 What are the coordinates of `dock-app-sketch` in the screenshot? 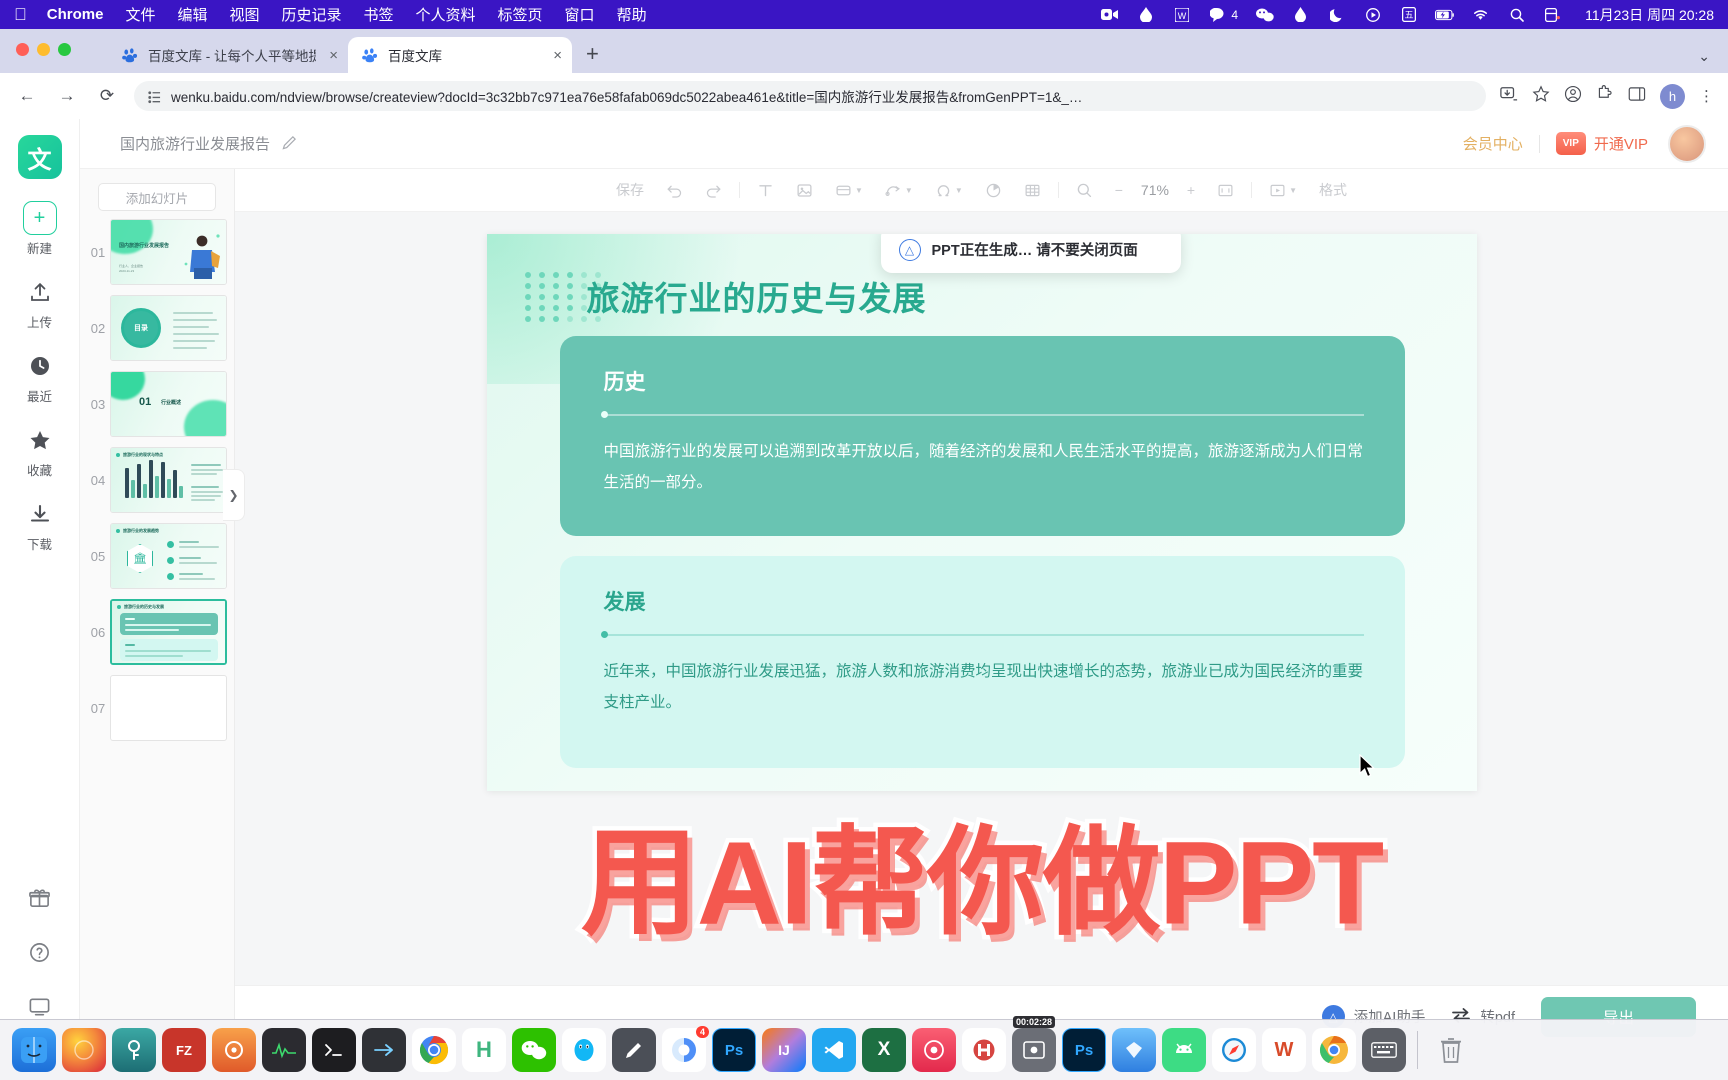 It's located at (1134, 1050).